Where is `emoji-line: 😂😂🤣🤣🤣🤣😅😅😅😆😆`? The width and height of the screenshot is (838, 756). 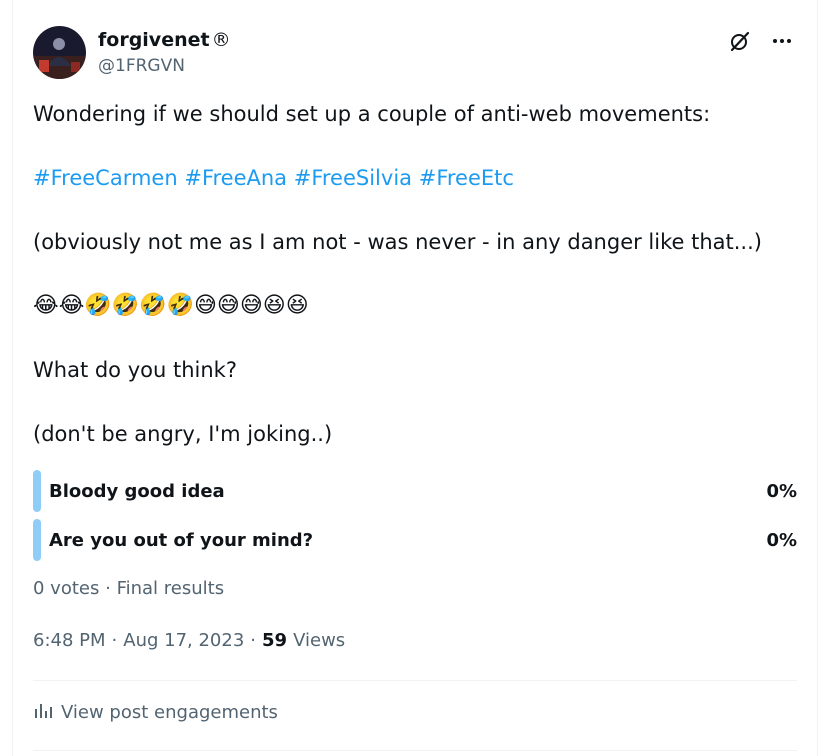 emoji-line: 😂😂🤣🤣🤣🤣😅😅😅😆😆 is located at coordinates (171, 305).